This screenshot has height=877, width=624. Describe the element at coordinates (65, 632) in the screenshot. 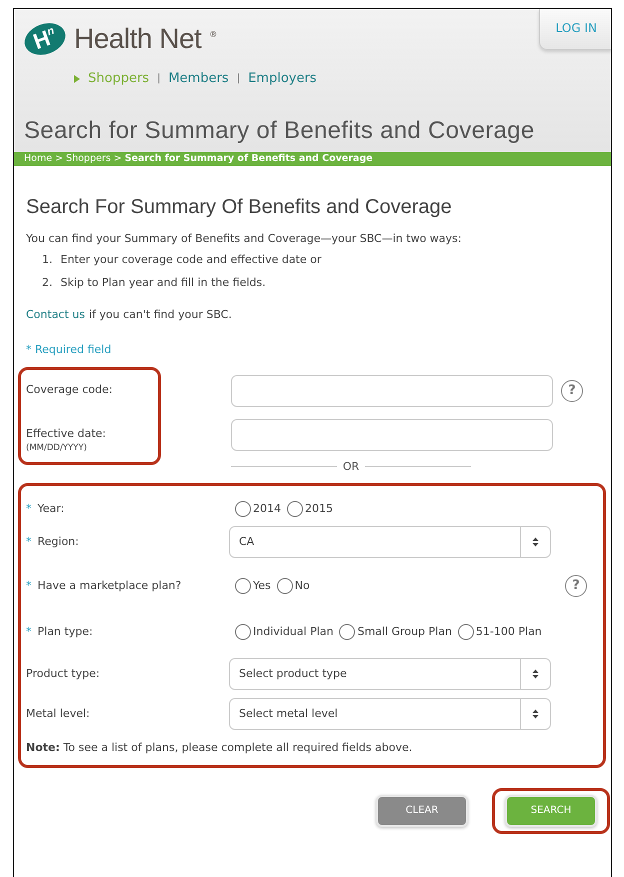

I see `field-label: Plan type:` at that location.